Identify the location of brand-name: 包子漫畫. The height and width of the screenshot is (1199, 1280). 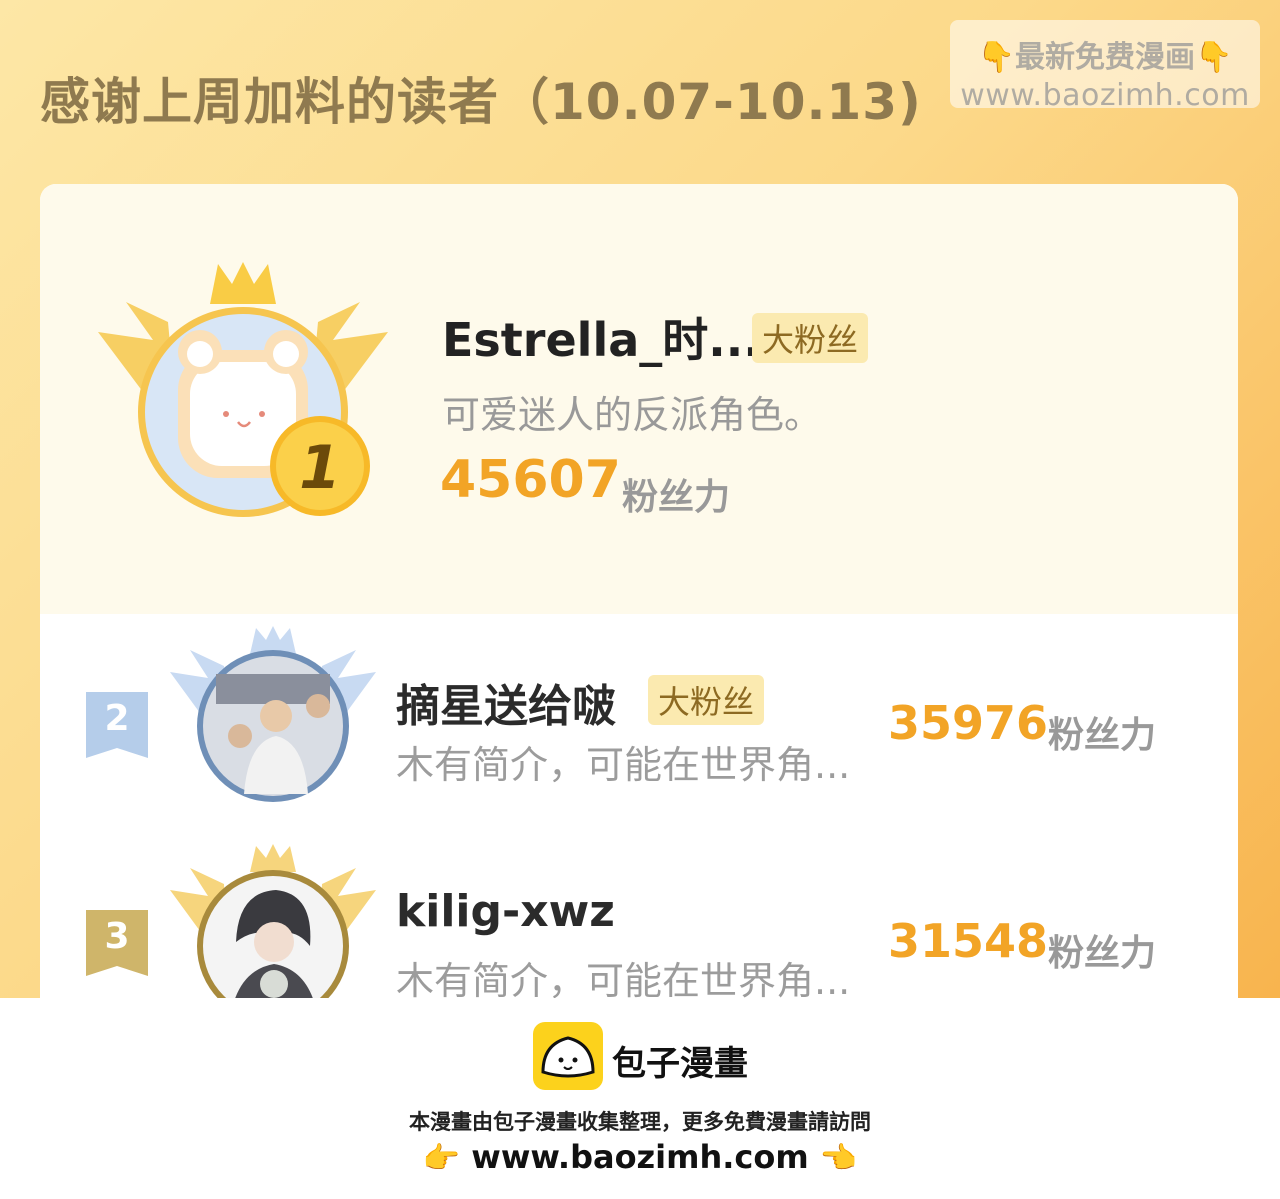
(680, 1064).